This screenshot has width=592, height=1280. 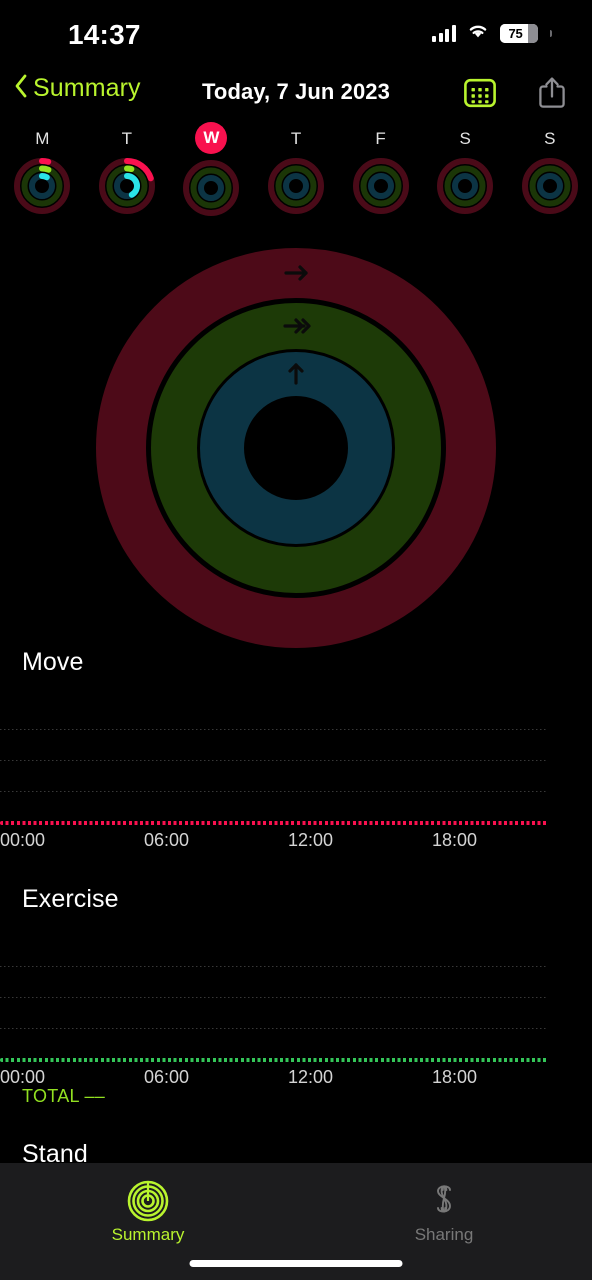 I want to click on status-bar: 14:37 75, so click(x=296, y=31).